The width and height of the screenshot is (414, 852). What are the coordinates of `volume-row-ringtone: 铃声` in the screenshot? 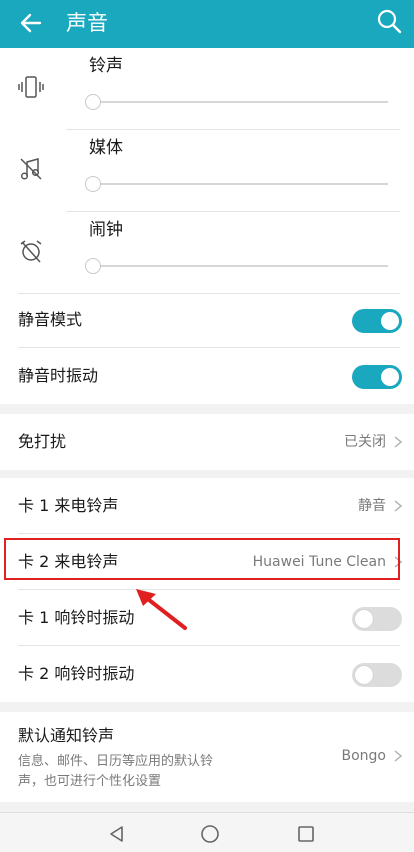 It's located at (207, 89).